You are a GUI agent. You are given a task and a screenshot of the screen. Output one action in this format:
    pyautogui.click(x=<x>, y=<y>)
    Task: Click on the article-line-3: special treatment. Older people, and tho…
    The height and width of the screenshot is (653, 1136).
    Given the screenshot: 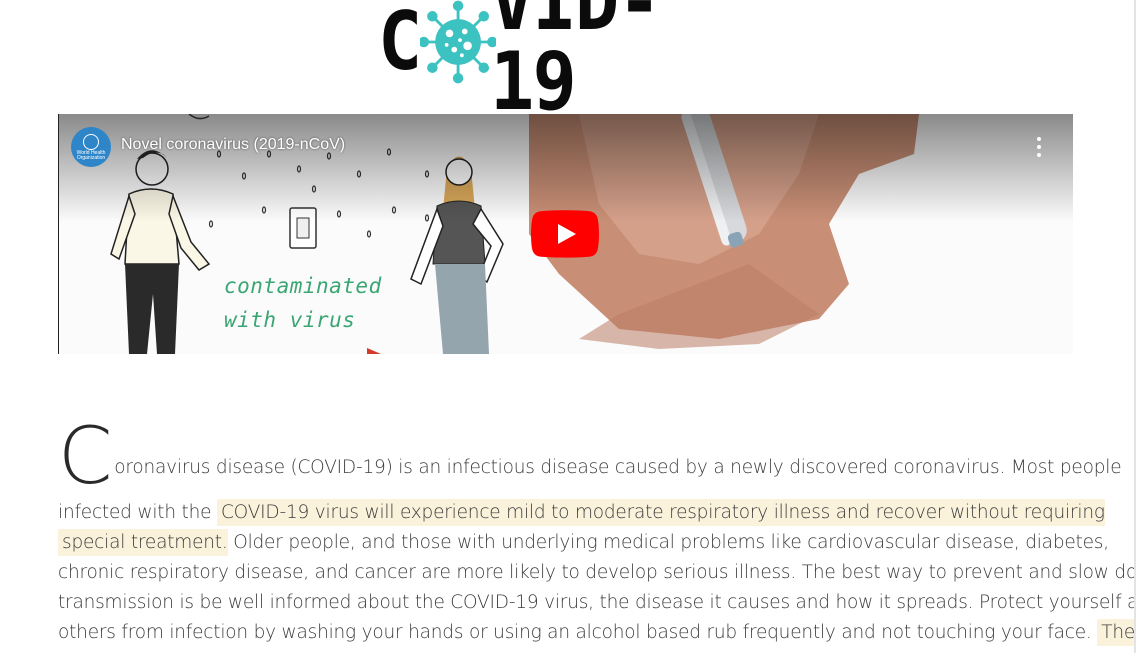 What is the action you would take?
    pyautogui.click(x=583, y=543)
    